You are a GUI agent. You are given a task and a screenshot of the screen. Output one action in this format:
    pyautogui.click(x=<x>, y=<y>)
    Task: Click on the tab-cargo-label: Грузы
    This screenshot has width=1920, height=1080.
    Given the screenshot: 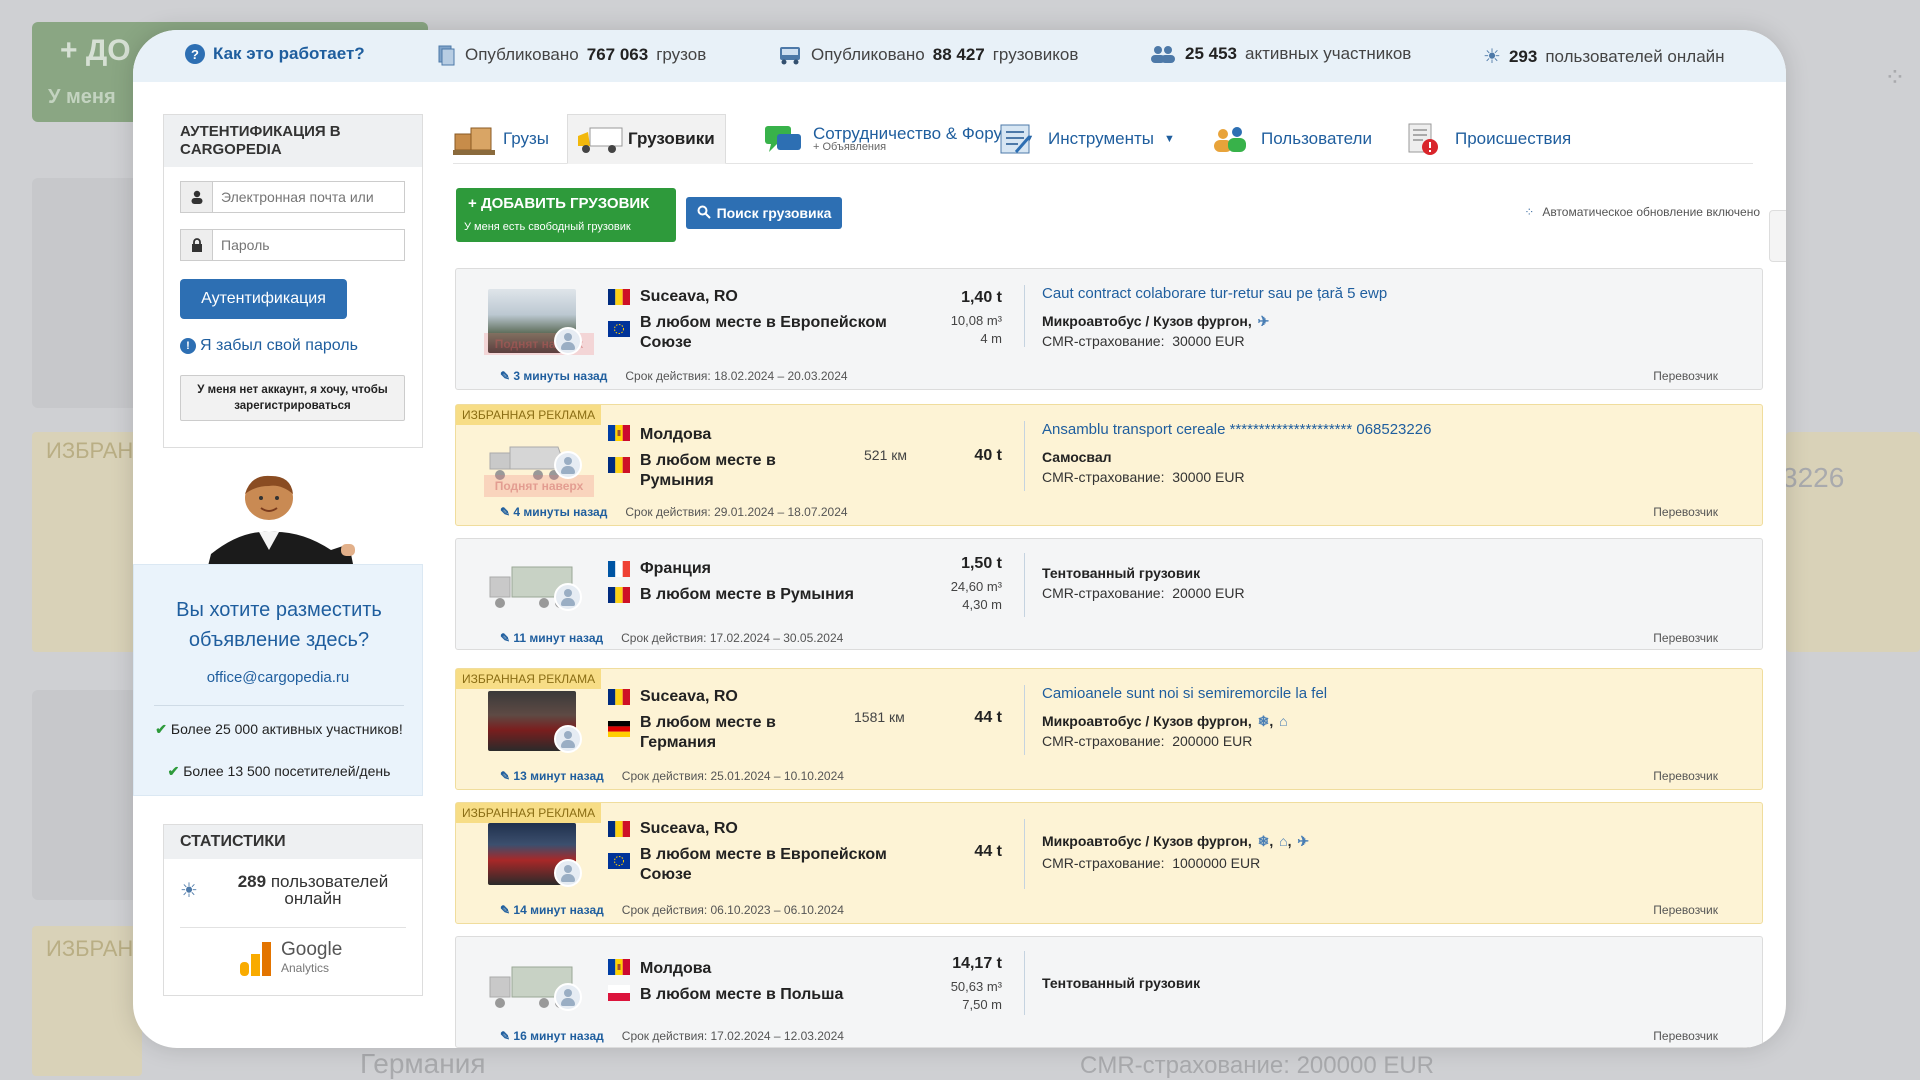 What is the action you would take?
    pyautogui.click(x=526, y=138)
    